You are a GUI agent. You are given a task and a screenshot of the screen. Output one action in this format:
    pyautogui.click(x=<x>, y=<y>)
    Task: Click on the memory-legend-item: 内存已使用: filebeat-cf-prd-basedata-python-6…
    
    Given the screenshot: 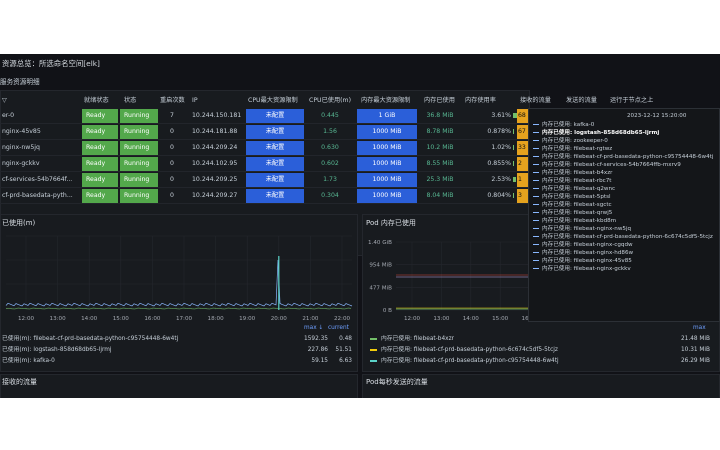 What is the action you would take?
    pyautogui.click(x=464, y=350)
    